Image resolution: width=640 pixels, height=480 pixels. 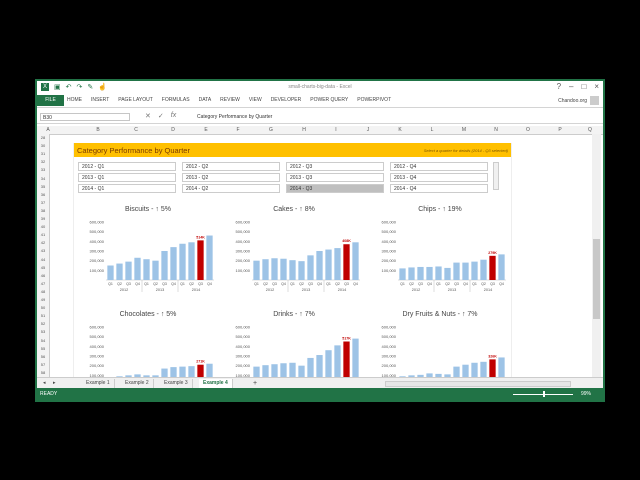 What do you see at coordinates (43, 153) in the screenshot?
I see `row-header: 31` at bounding box center [43, 153].